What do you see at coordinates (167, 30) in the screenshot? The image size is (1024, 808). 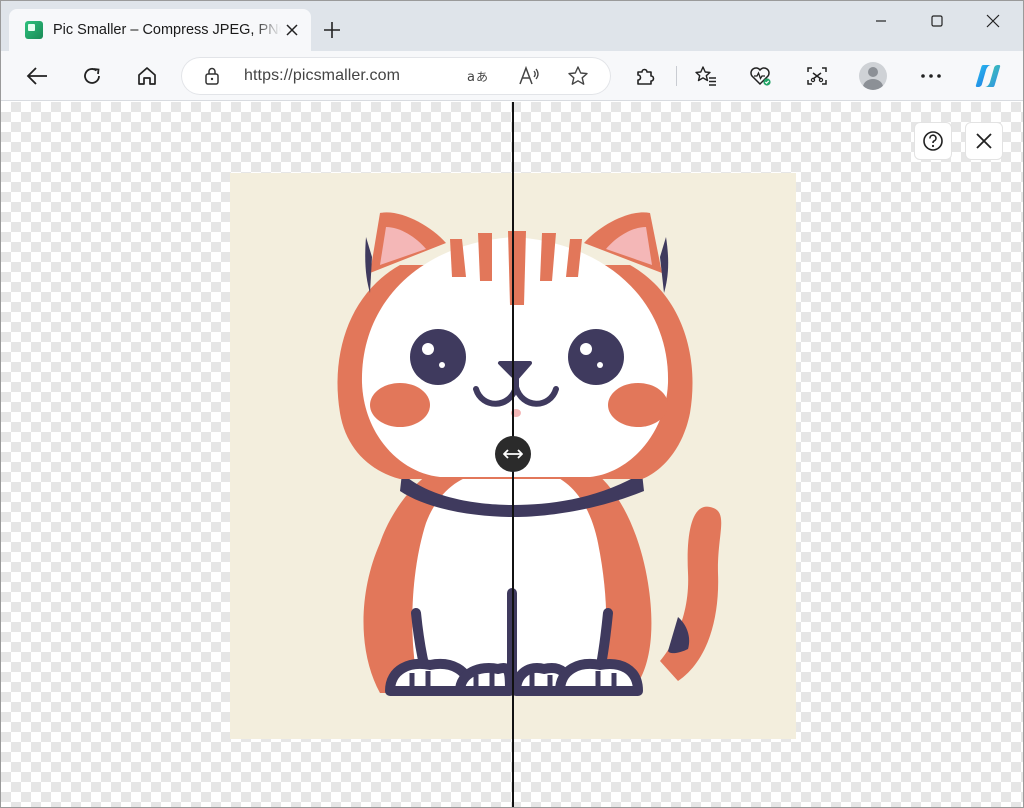 I see `tab-title: Pic Smaller – Compress JPEG, PNG` at bounding box center [167, 30].